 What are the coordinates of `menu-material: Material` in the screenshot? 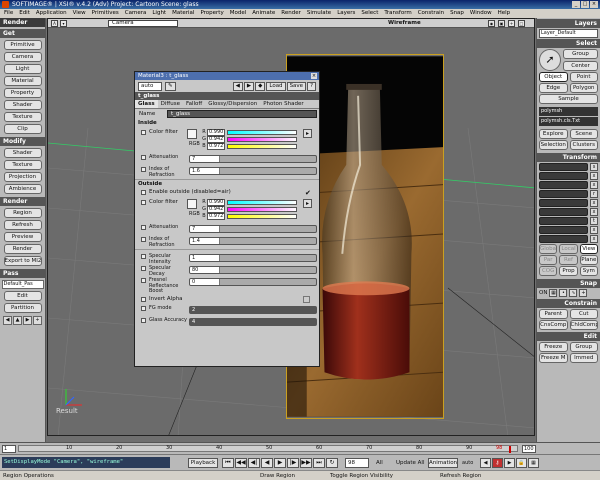 It's located at (183, 13).